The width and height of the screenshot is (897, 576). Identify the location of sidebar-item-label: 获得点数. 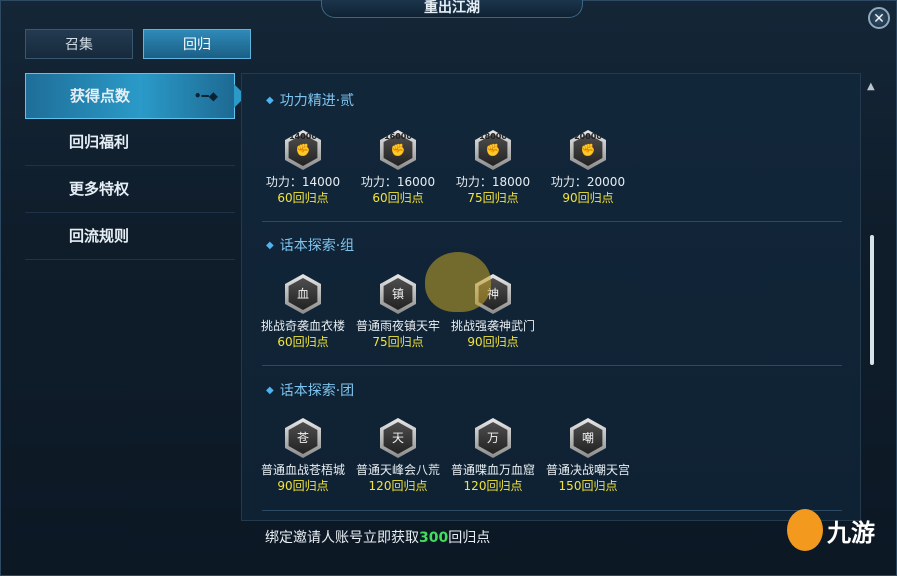
(100, 96).